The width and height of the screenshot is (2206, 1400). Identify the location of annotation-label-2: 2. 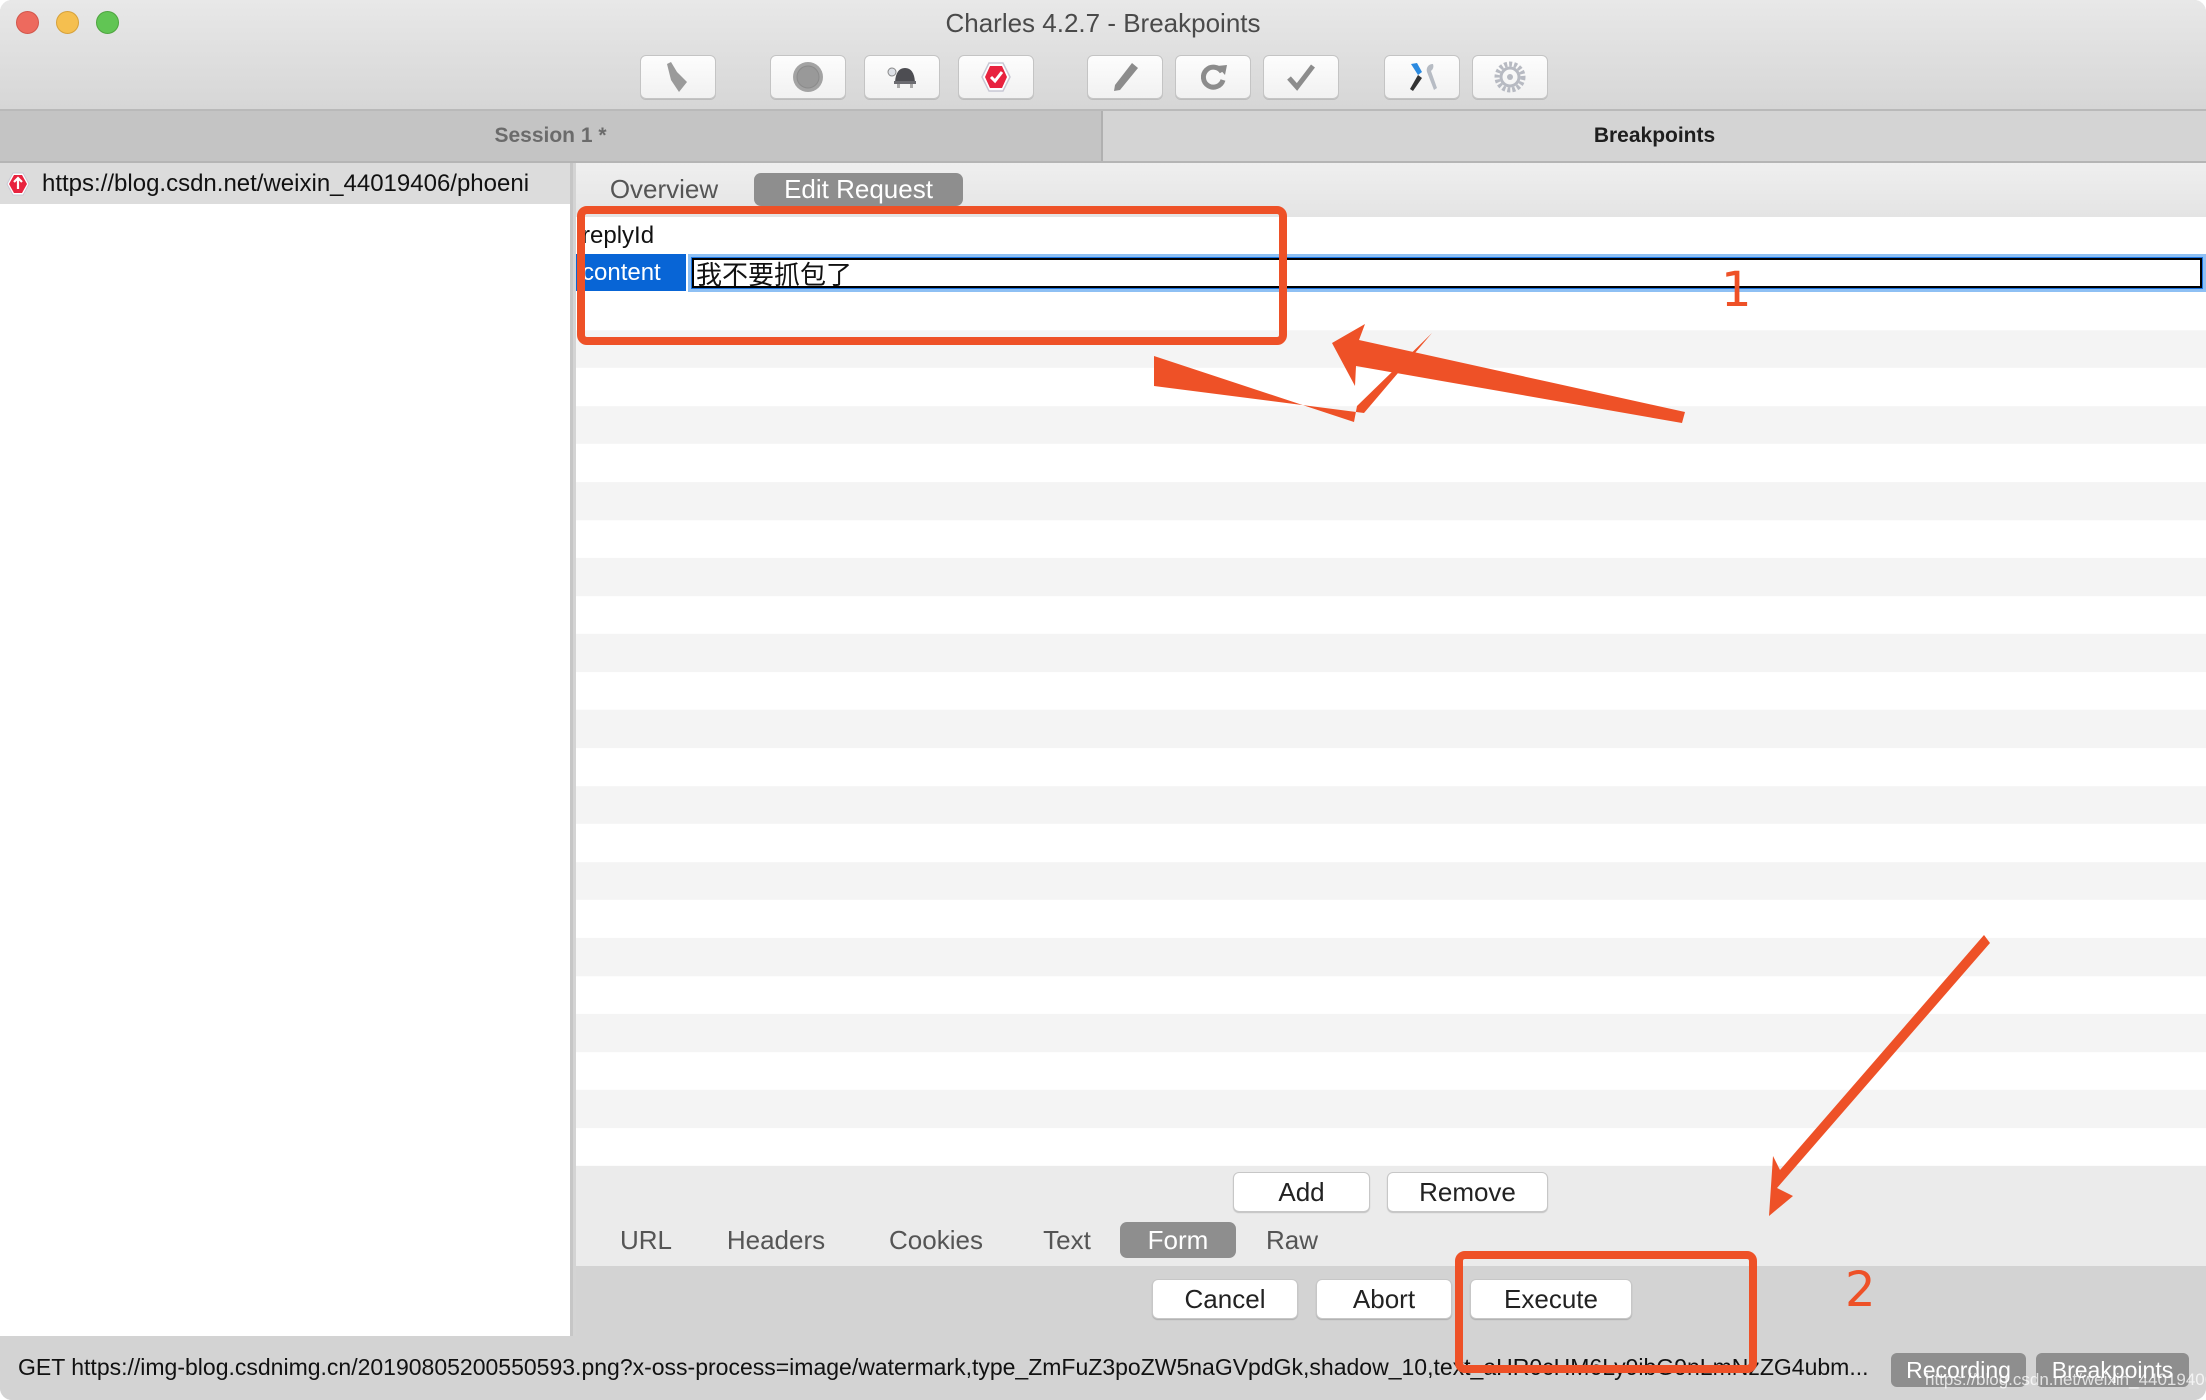
(1860, 1290).